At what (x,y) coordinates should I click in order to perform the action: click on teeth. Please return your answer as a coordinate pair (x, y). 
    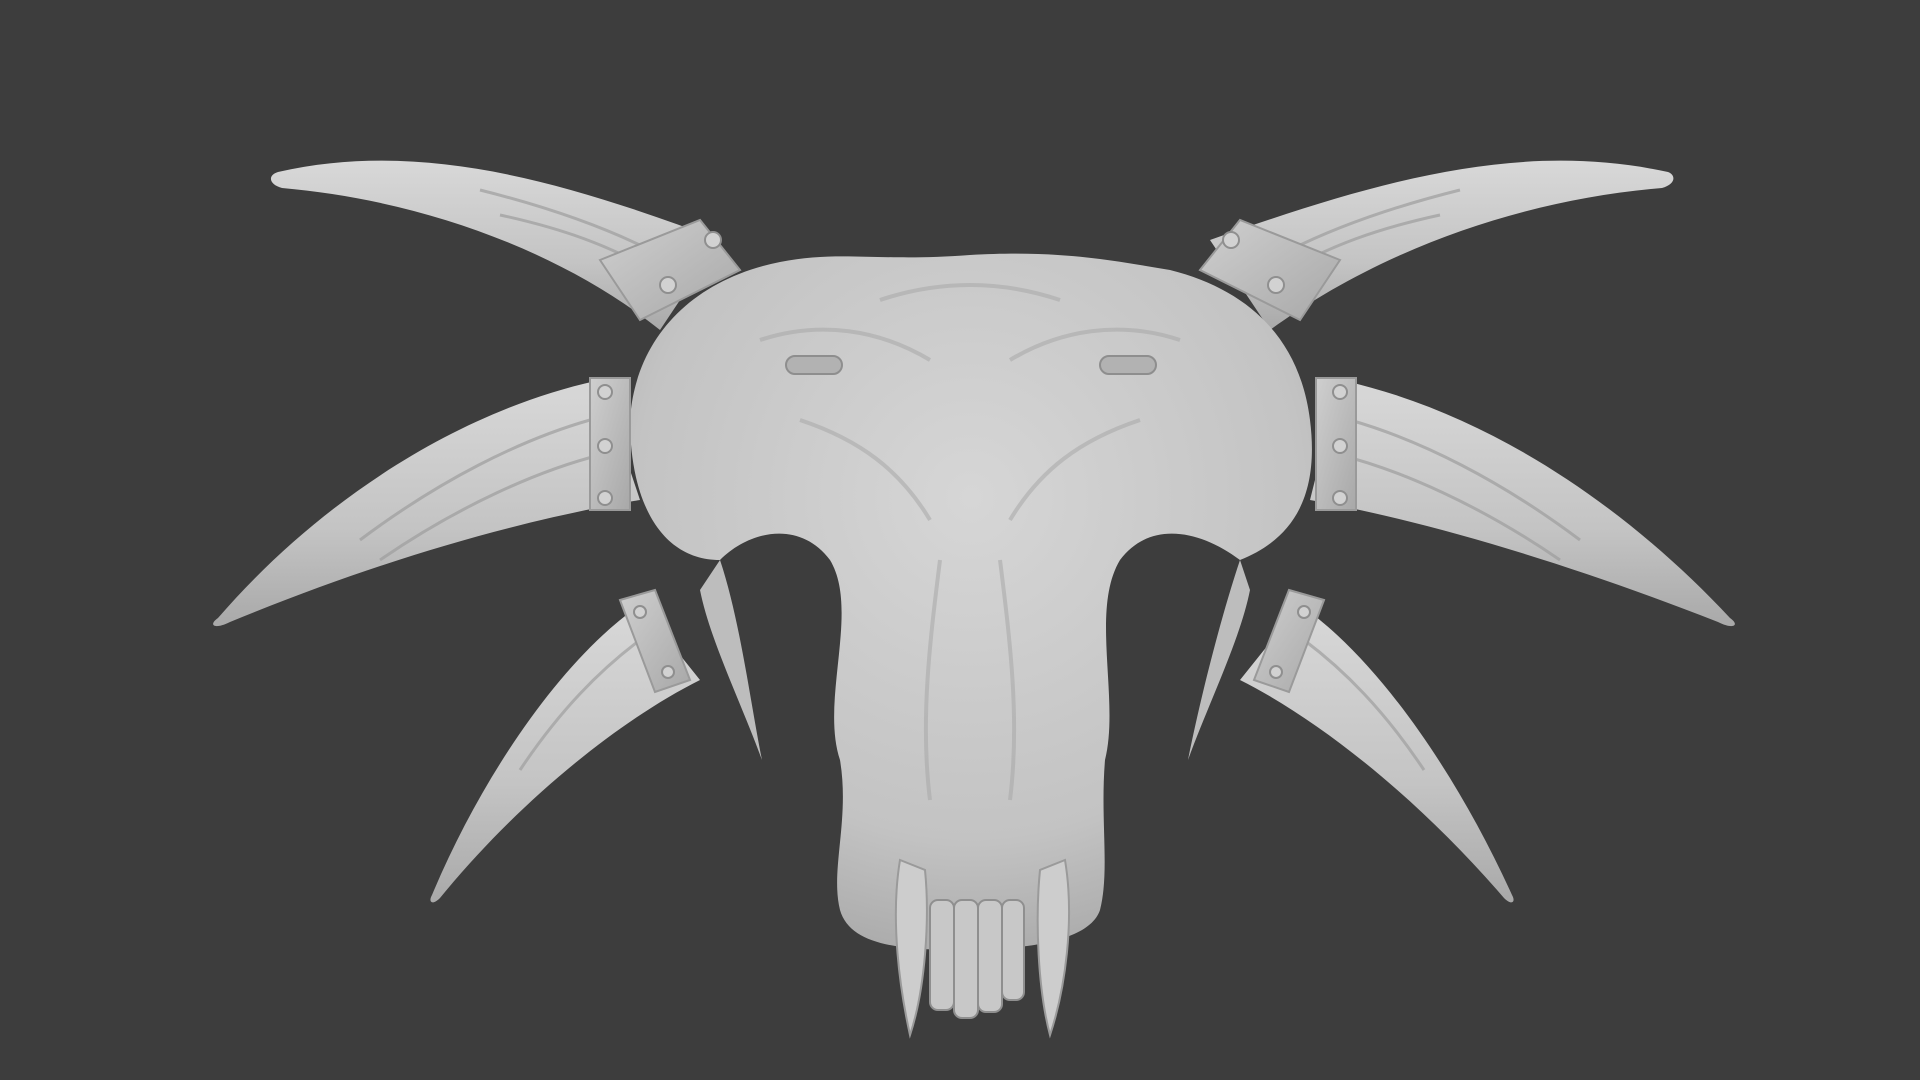
    Looking at the image, I should click on (977, 959).